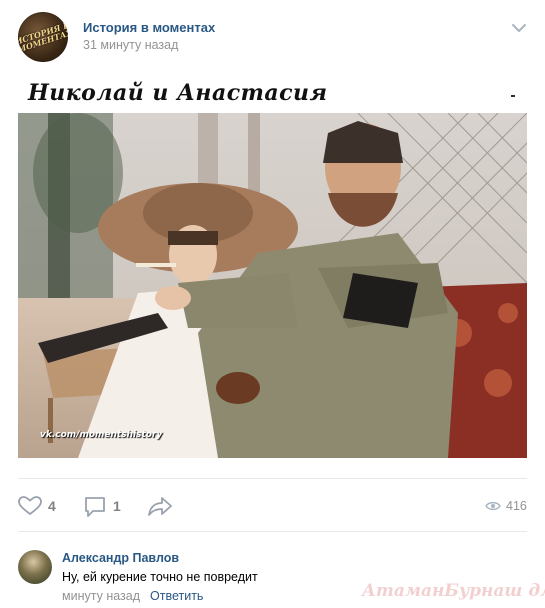  I want to click on views-count: 416, so click(516, 506).